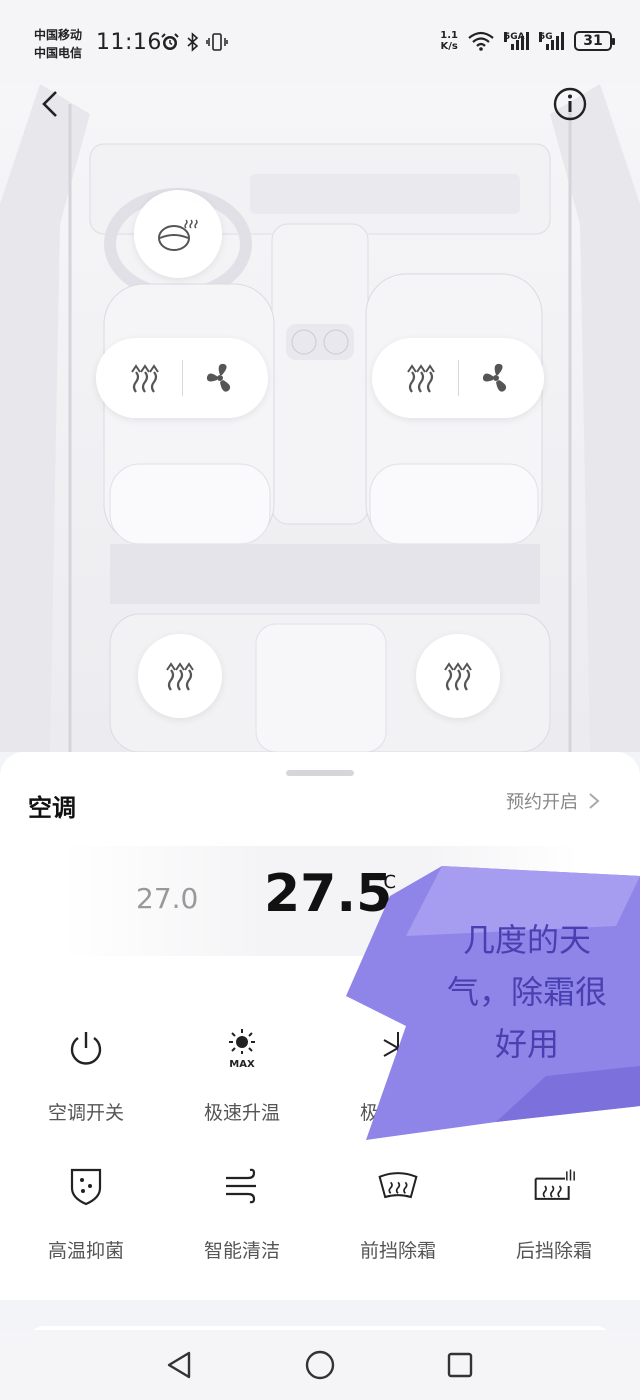  What do you see at coordinates (398, 1221) in the screenshot?
I see `front-defrost-button: 前挡除霜` at bounding box center [398, 1221].